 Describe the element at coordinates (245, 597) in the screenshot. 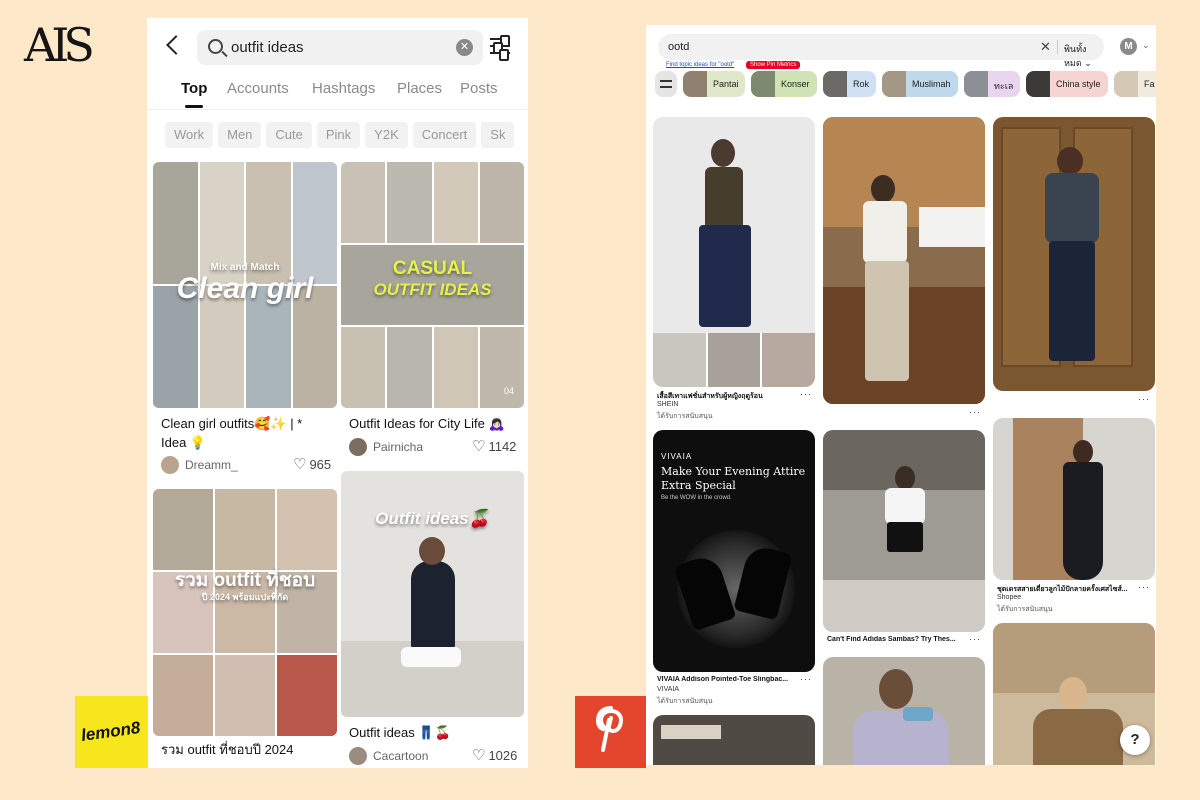

I see `overlay-subtitle: ปี 2024 พร้อมแปะพิกัด` at that location.